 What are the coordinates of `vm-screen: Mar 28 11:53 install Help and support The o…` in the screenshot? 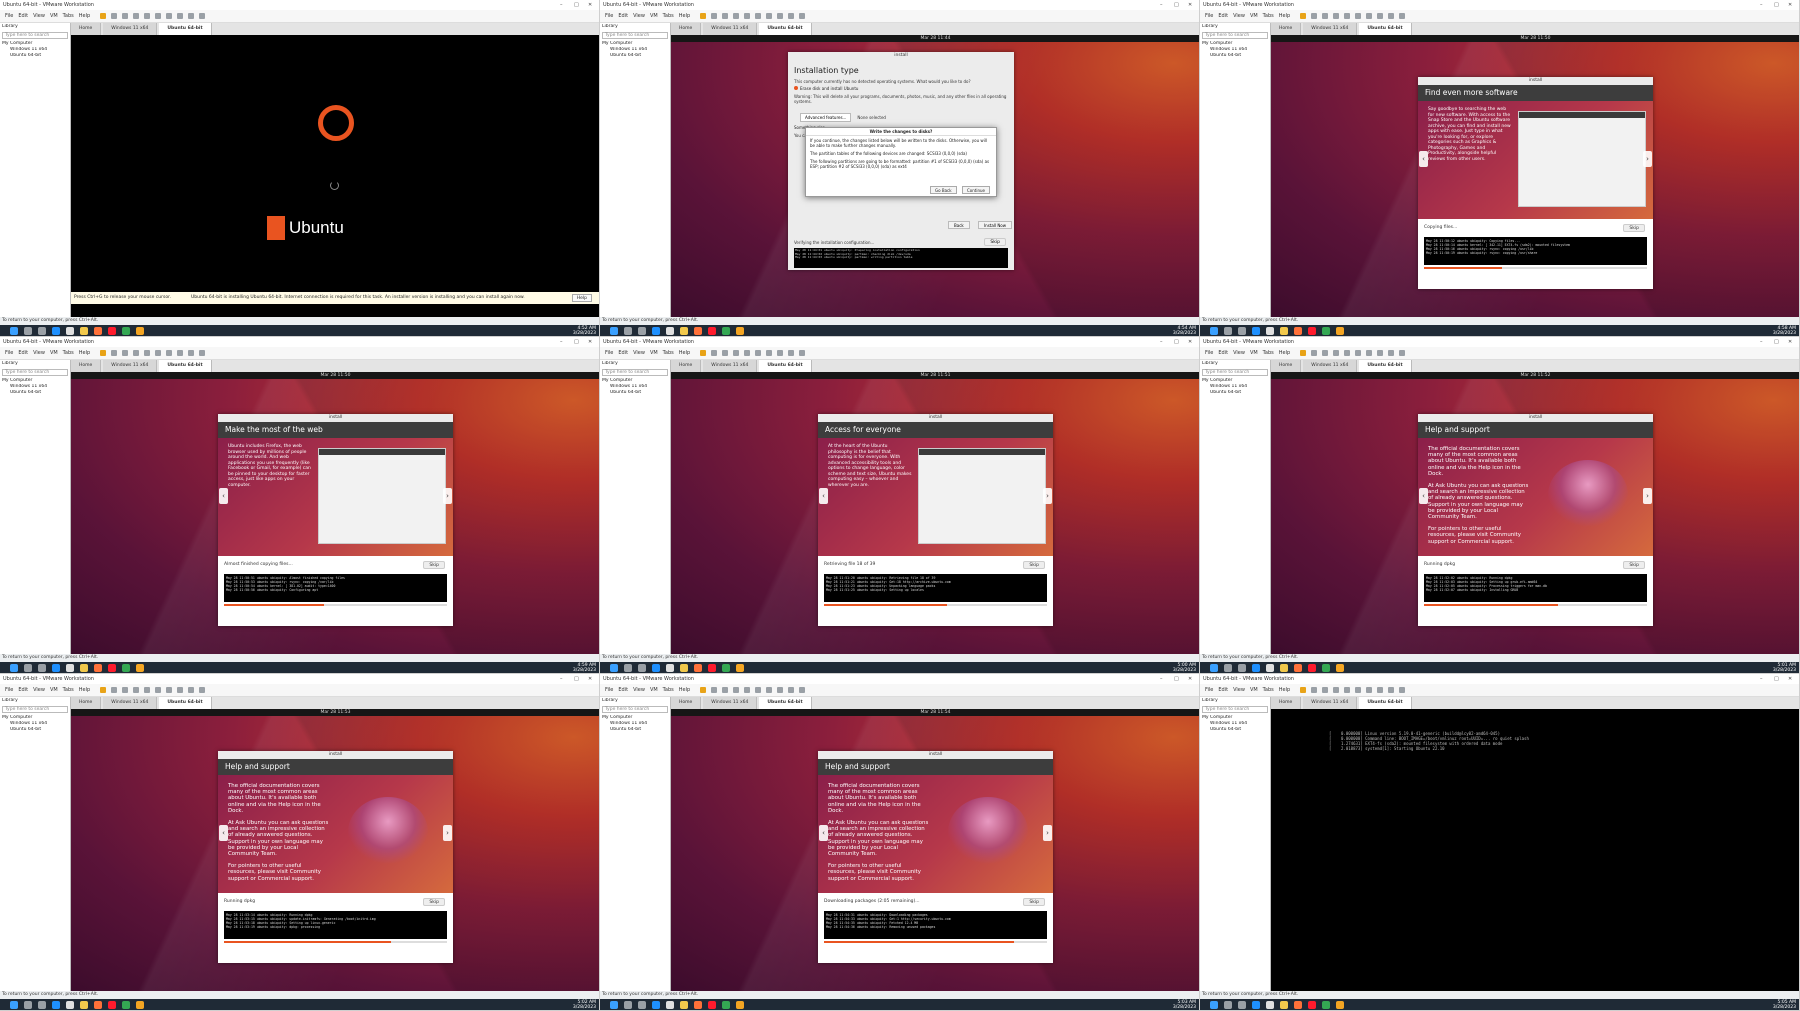 It's located at (335, 850).